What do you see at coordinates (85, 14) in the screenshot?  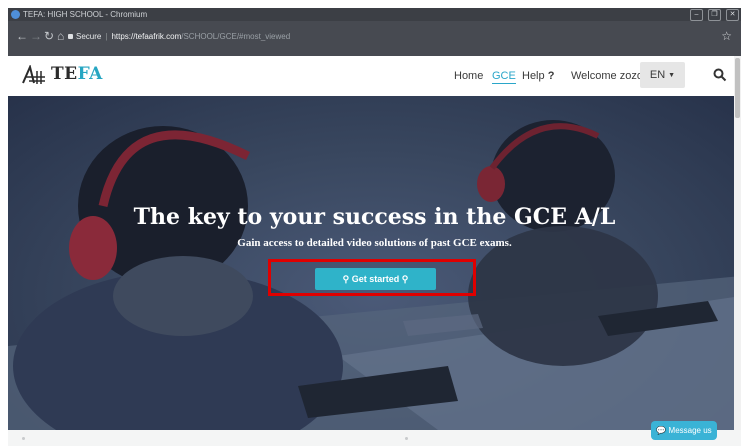 I see `window-title: TEFA: HIGH SCHOOL - Chromium` at bounding box center [85, 14].